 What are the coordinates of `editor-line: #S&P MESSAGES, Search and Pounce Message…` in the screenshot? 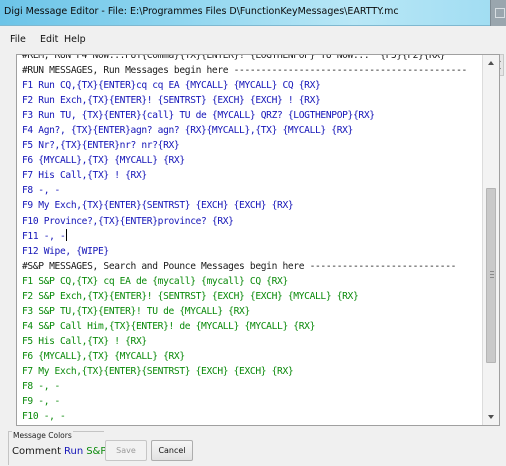 It's located at (250, 266).